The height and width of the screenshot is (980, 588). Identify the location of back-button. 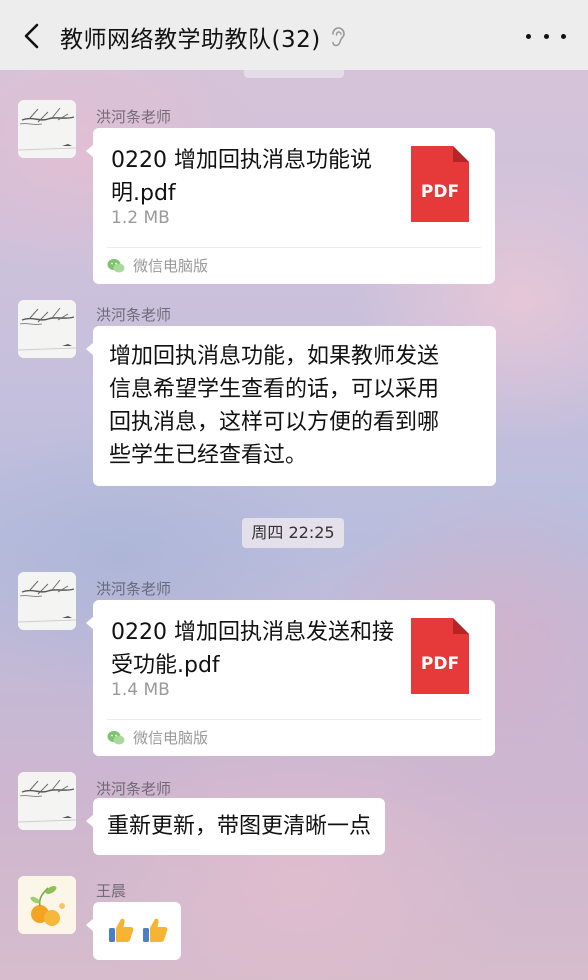
(32, 36).